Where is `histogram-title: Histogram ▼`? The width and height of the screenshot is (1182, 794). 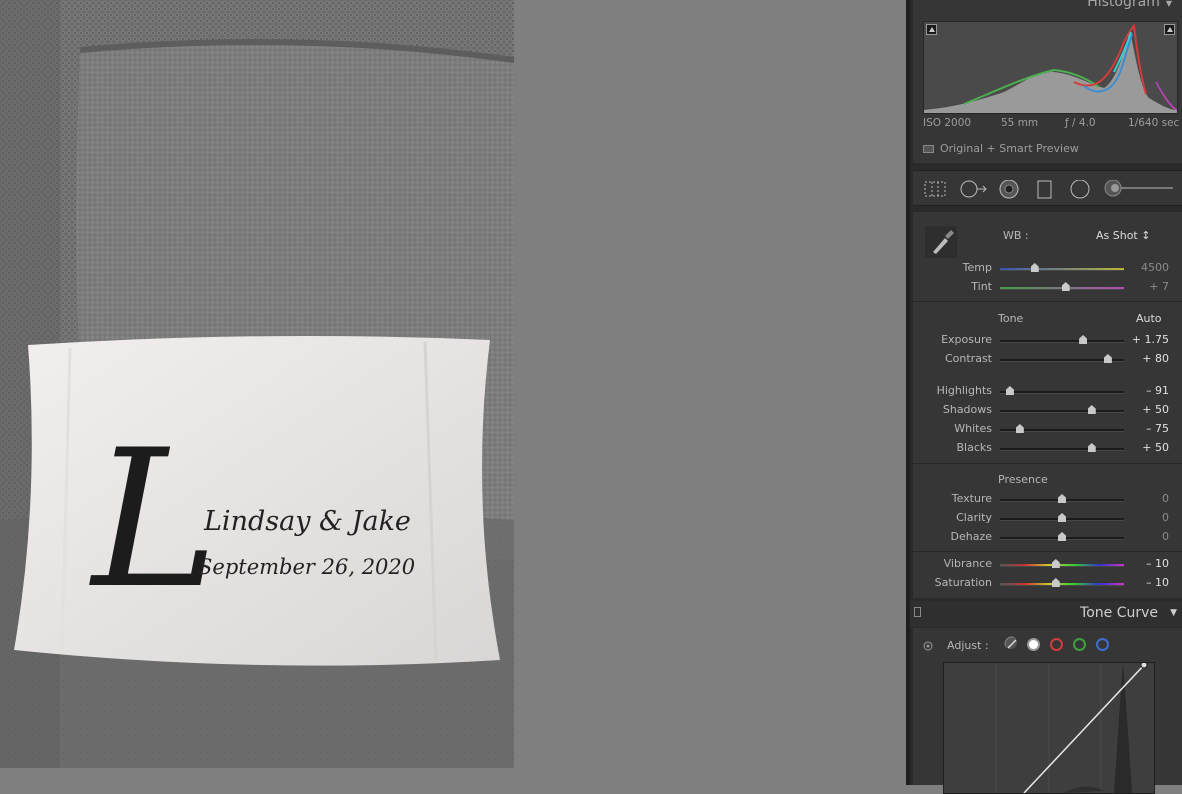 histogram-title: Histogram ▼ is located at coordinates (1129, 5).